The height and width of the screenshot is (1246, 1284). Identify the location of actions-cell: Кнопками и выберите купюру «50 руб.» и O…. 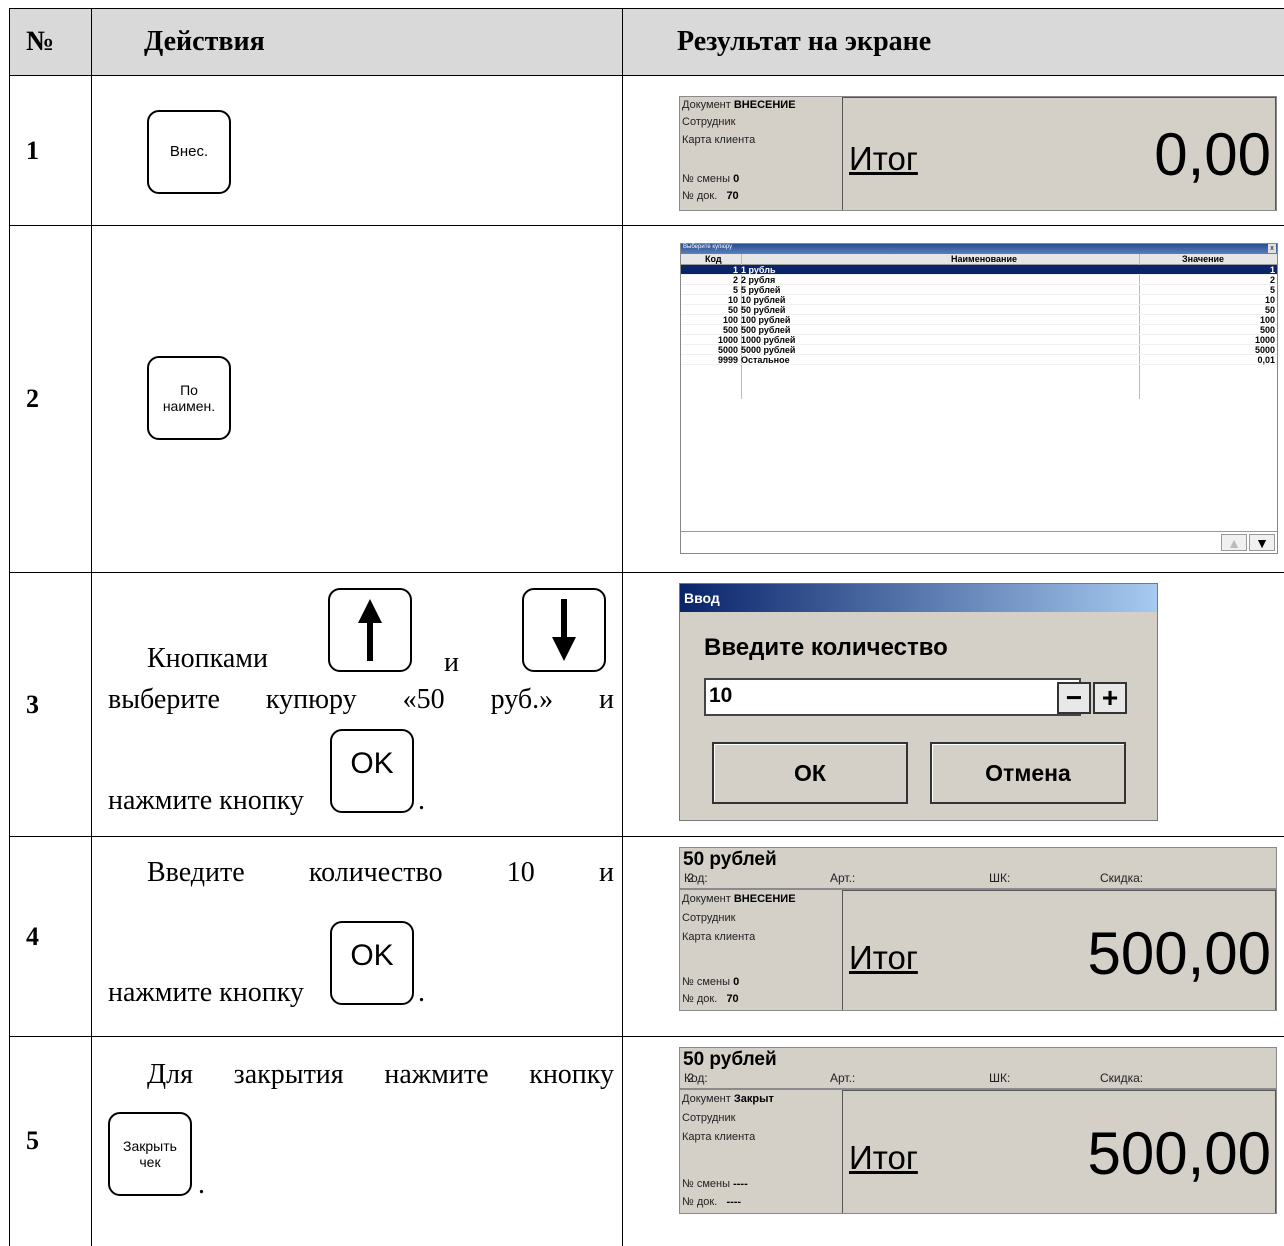
(357, 705).